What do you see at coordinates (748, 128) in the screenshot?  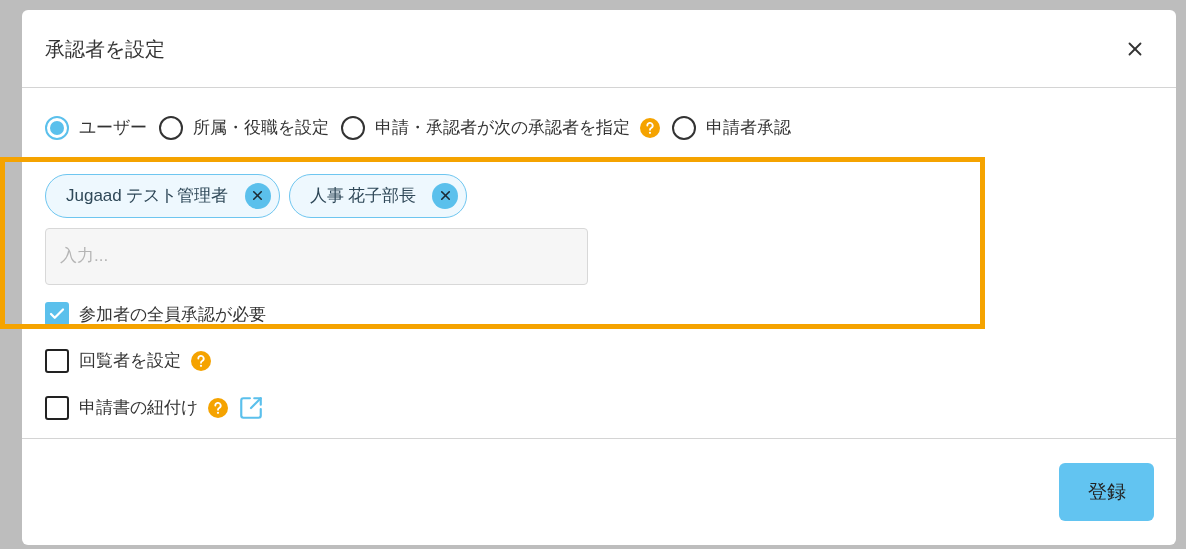 I see `radio-label: 申請者承認` at bounding box center [748, 128].